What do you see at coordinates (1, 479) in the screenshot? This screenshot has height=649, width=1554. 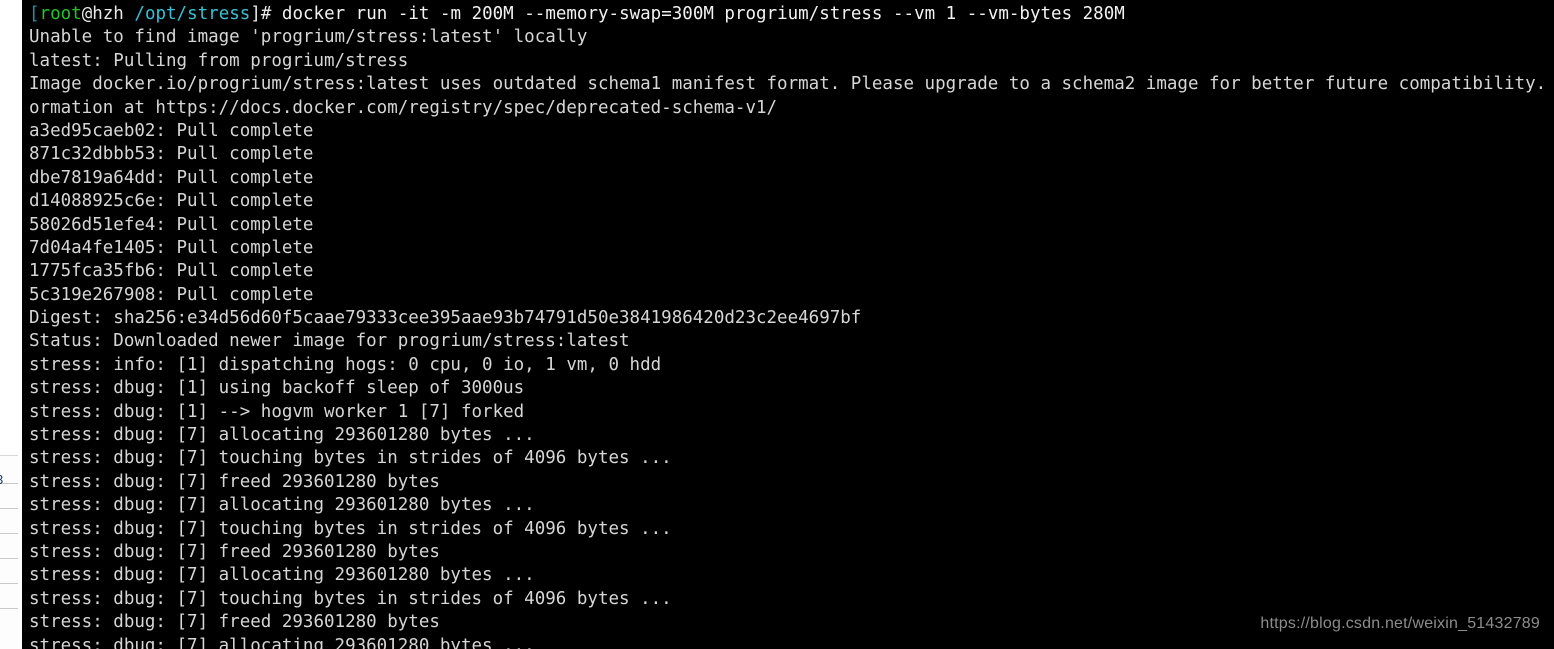 I see `background-document-cell-value: 3` at bounding box center [1, 479].